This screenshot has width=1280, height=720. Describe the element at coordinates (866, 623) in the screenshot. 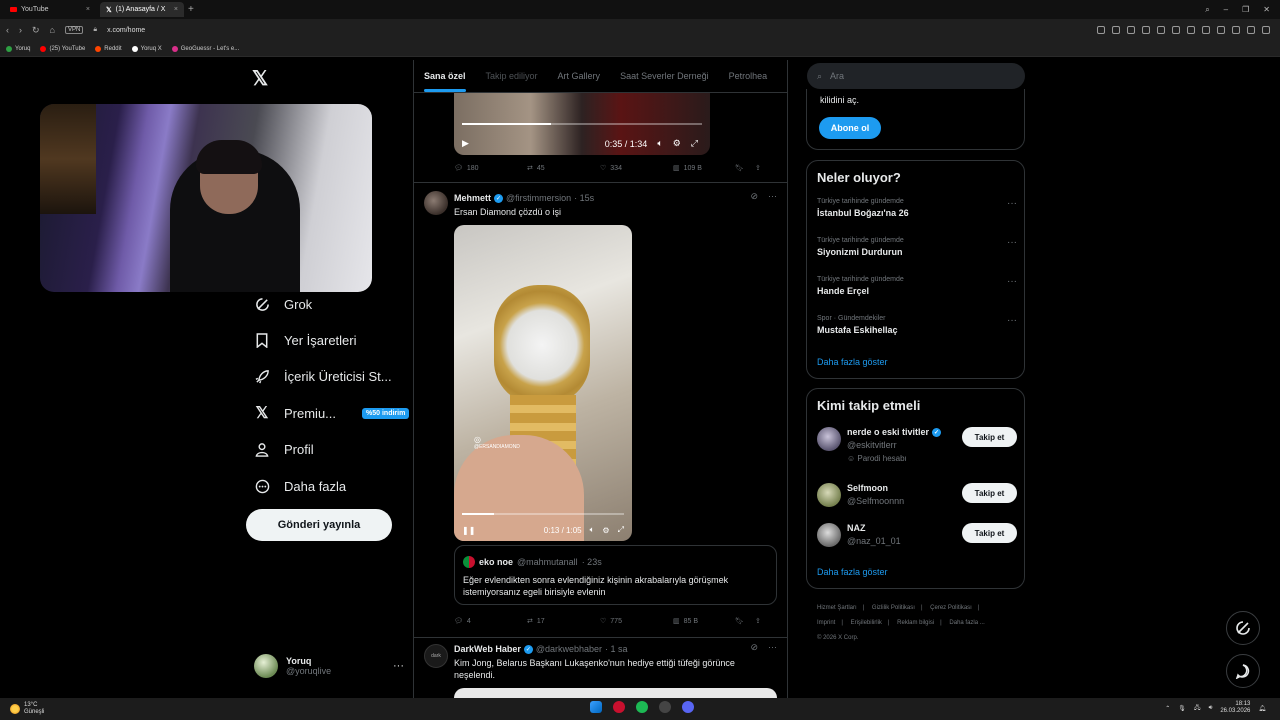

I see `footer-link: Erişilebilirlik` at that location.